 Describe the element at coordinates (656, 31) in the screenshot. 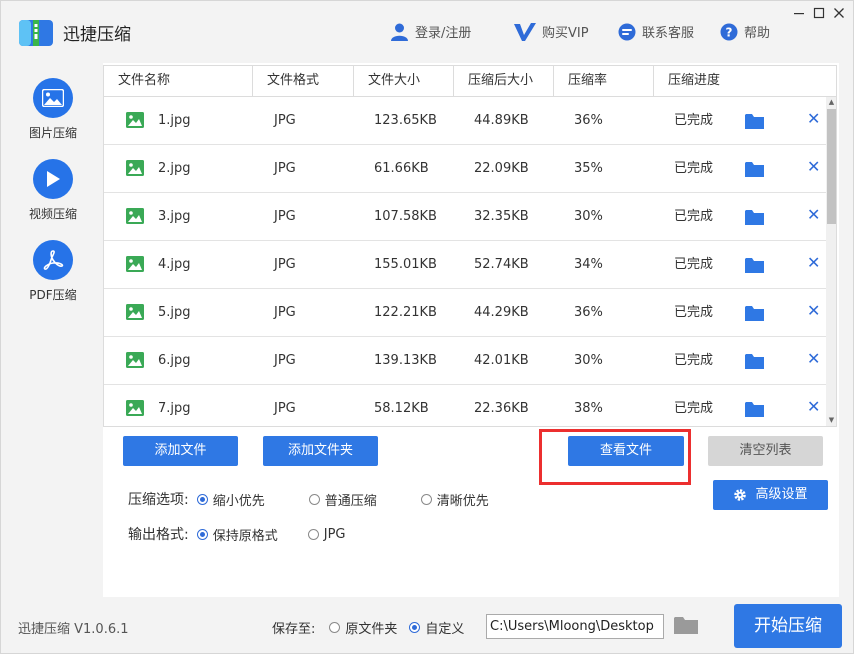

I see `support-link: 联系客服` at that location.